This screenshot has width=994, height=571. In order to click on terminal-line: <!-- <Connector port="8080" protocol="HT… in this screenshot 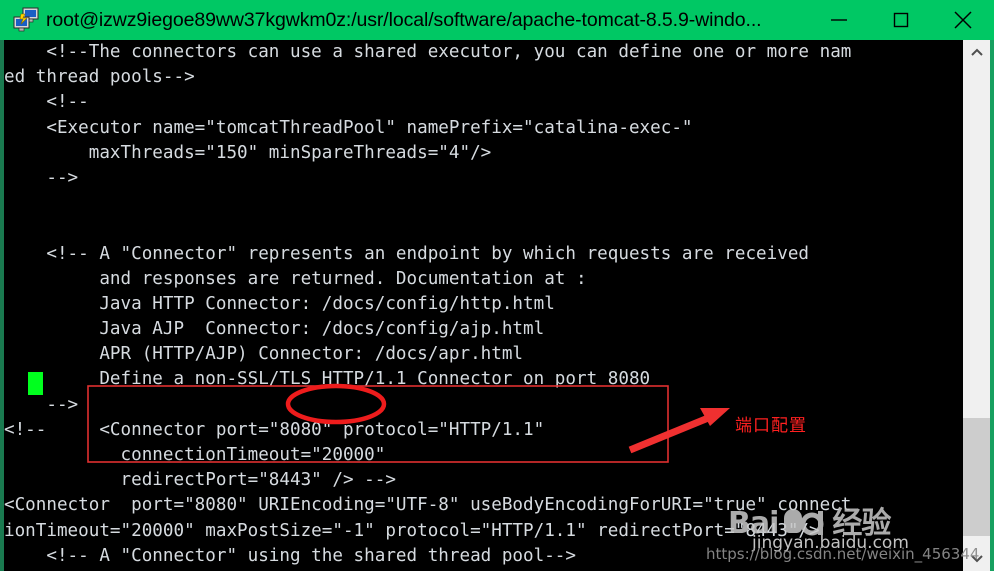, I will do `click(274, 429)`.